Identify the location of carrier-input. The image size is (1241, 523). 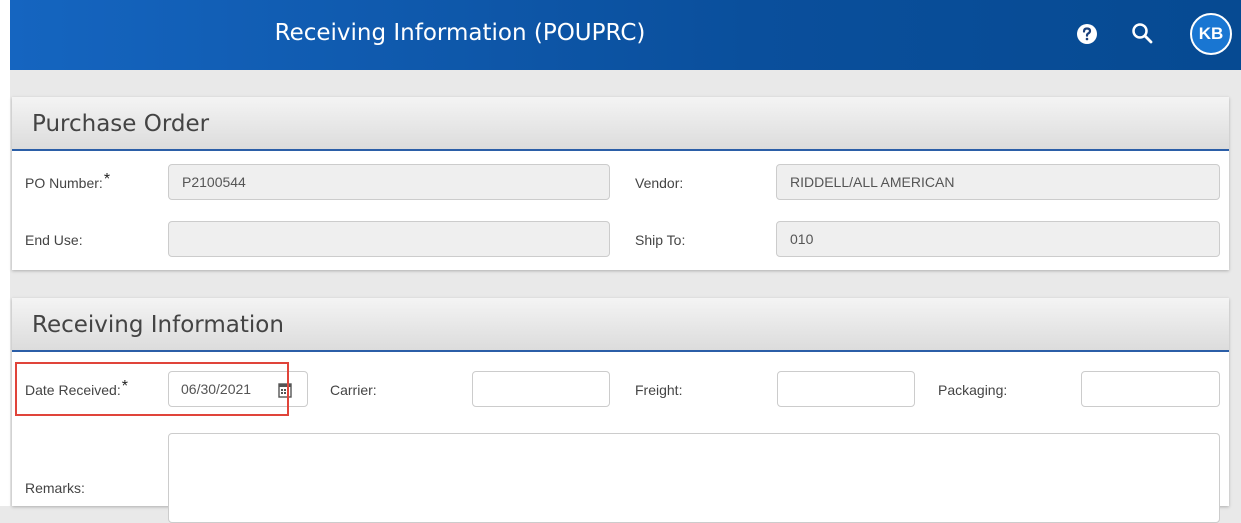
(541, 389).